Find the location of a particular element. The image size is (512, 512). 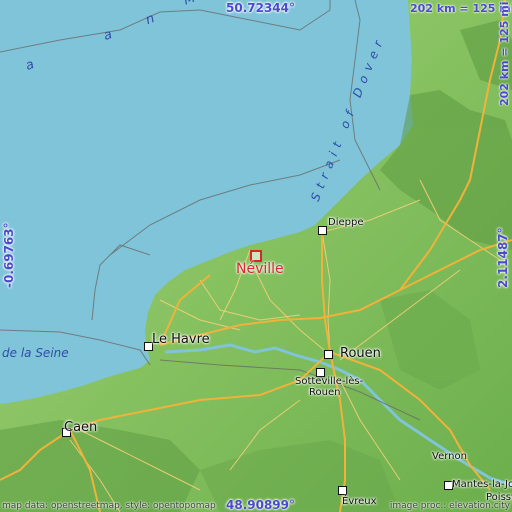

location-label-neville: Néville is located at coordinates (260, 269).